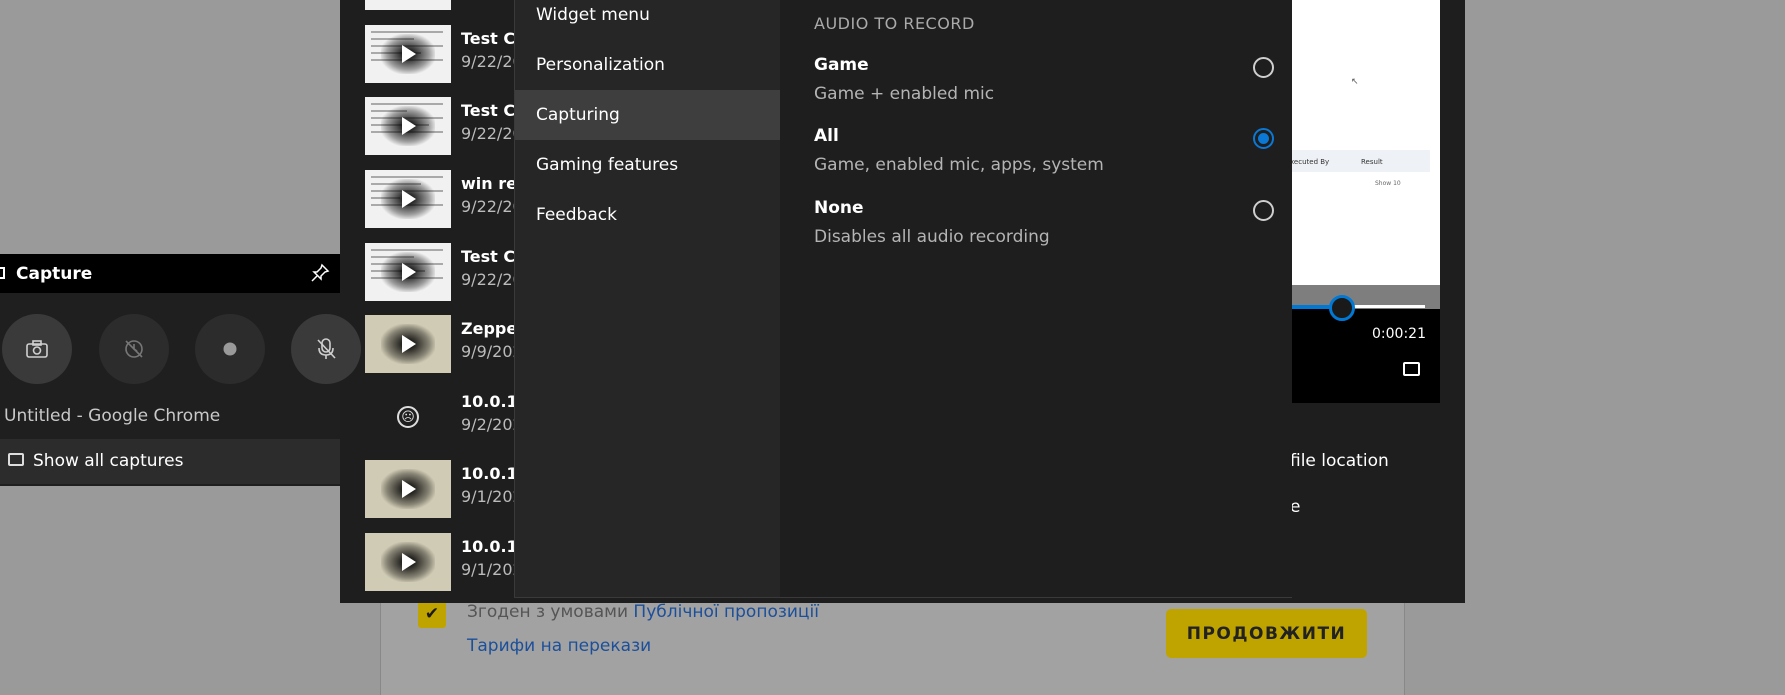 This screenshot has width=1785, height=695. Describe the element at coordinates (841, 65) in the screenshot. I see `option-label: Game` at that location.